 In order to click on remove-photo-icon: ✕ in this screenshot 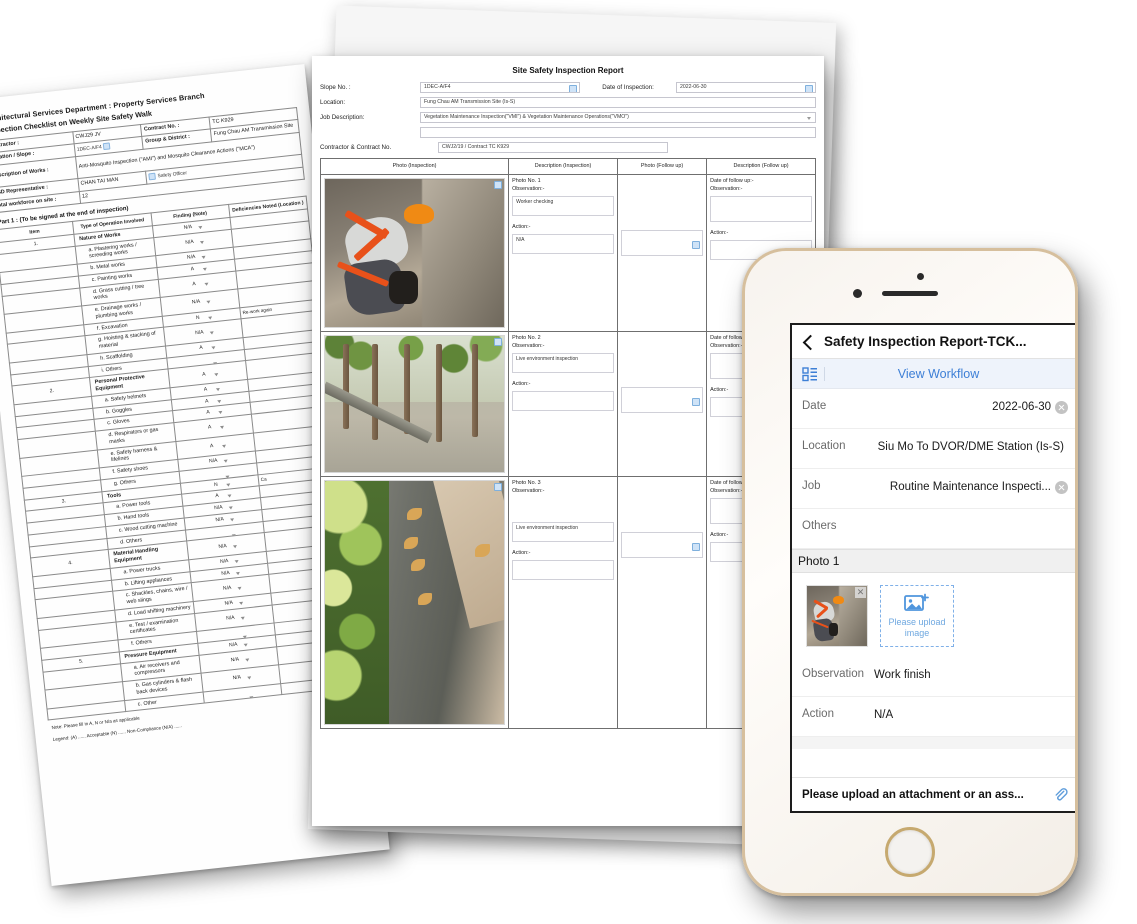, I will do `click(860, 592)`.